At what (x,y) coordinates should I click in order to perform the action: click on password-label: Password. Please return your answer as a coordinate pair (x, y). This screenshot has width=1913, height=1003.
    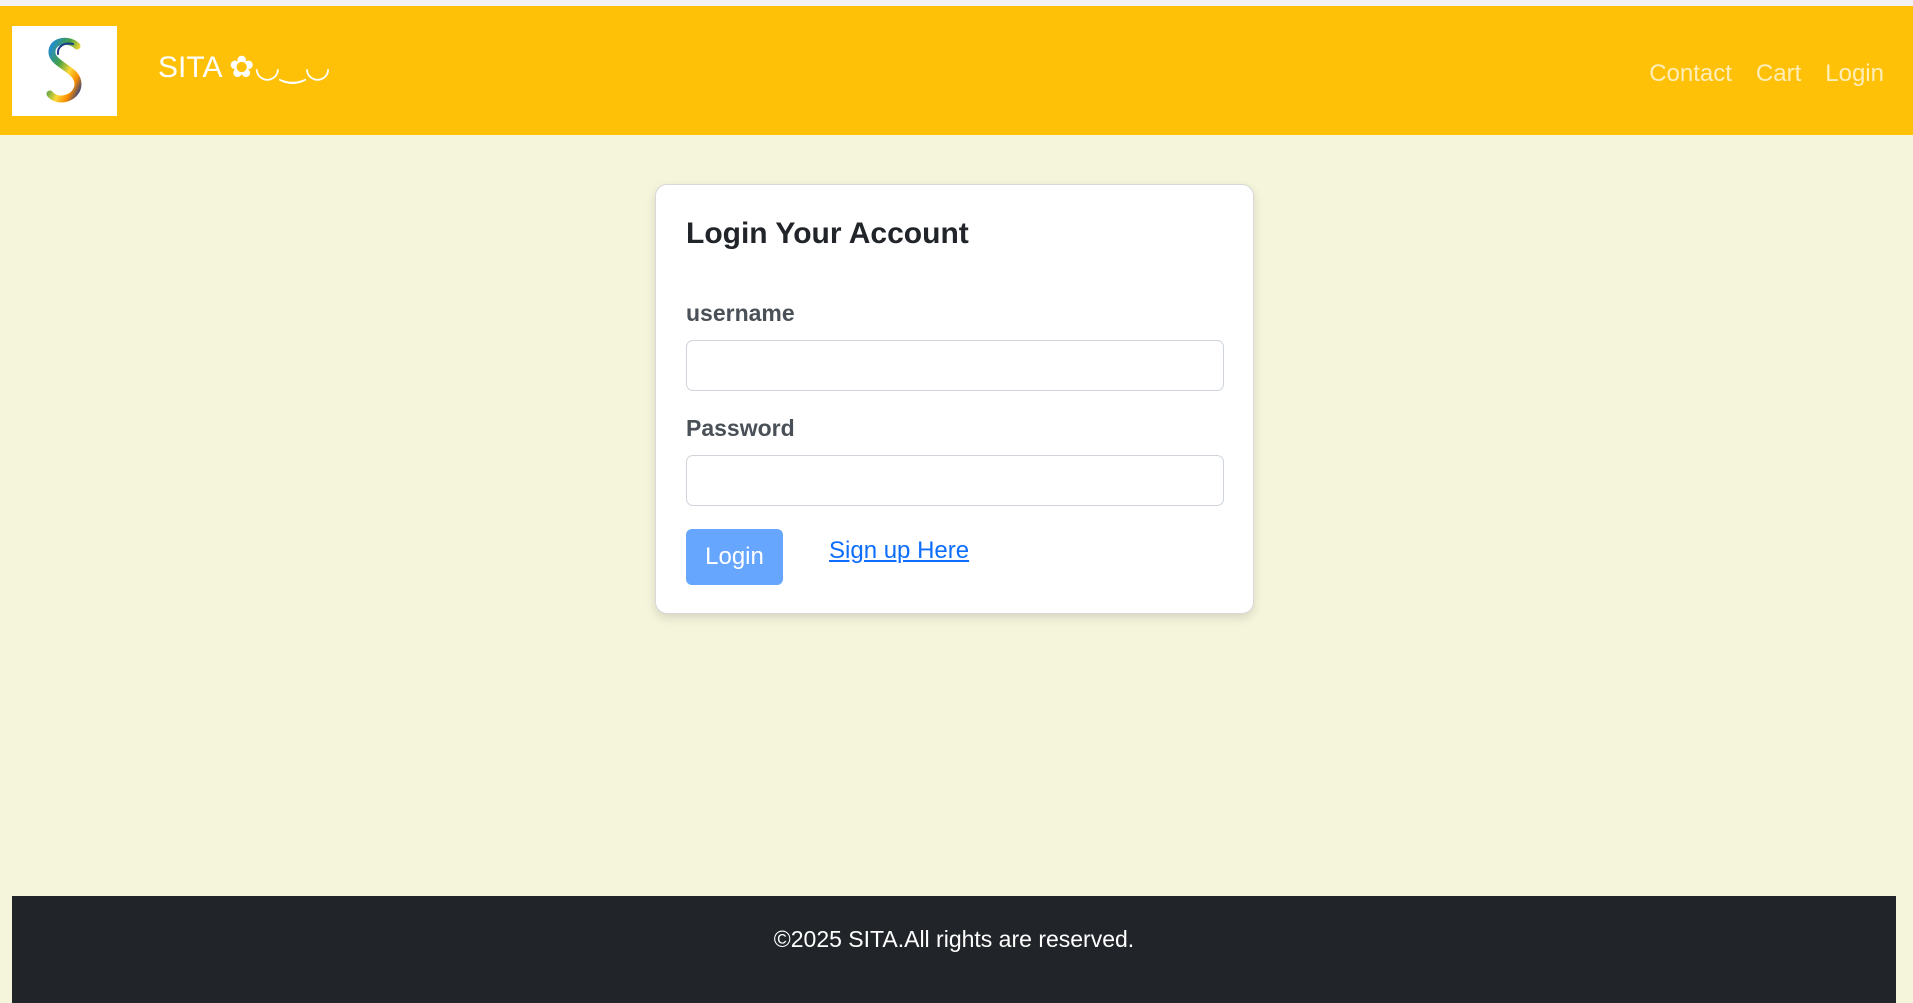
    Looking at the image, I should click on (740, 428).